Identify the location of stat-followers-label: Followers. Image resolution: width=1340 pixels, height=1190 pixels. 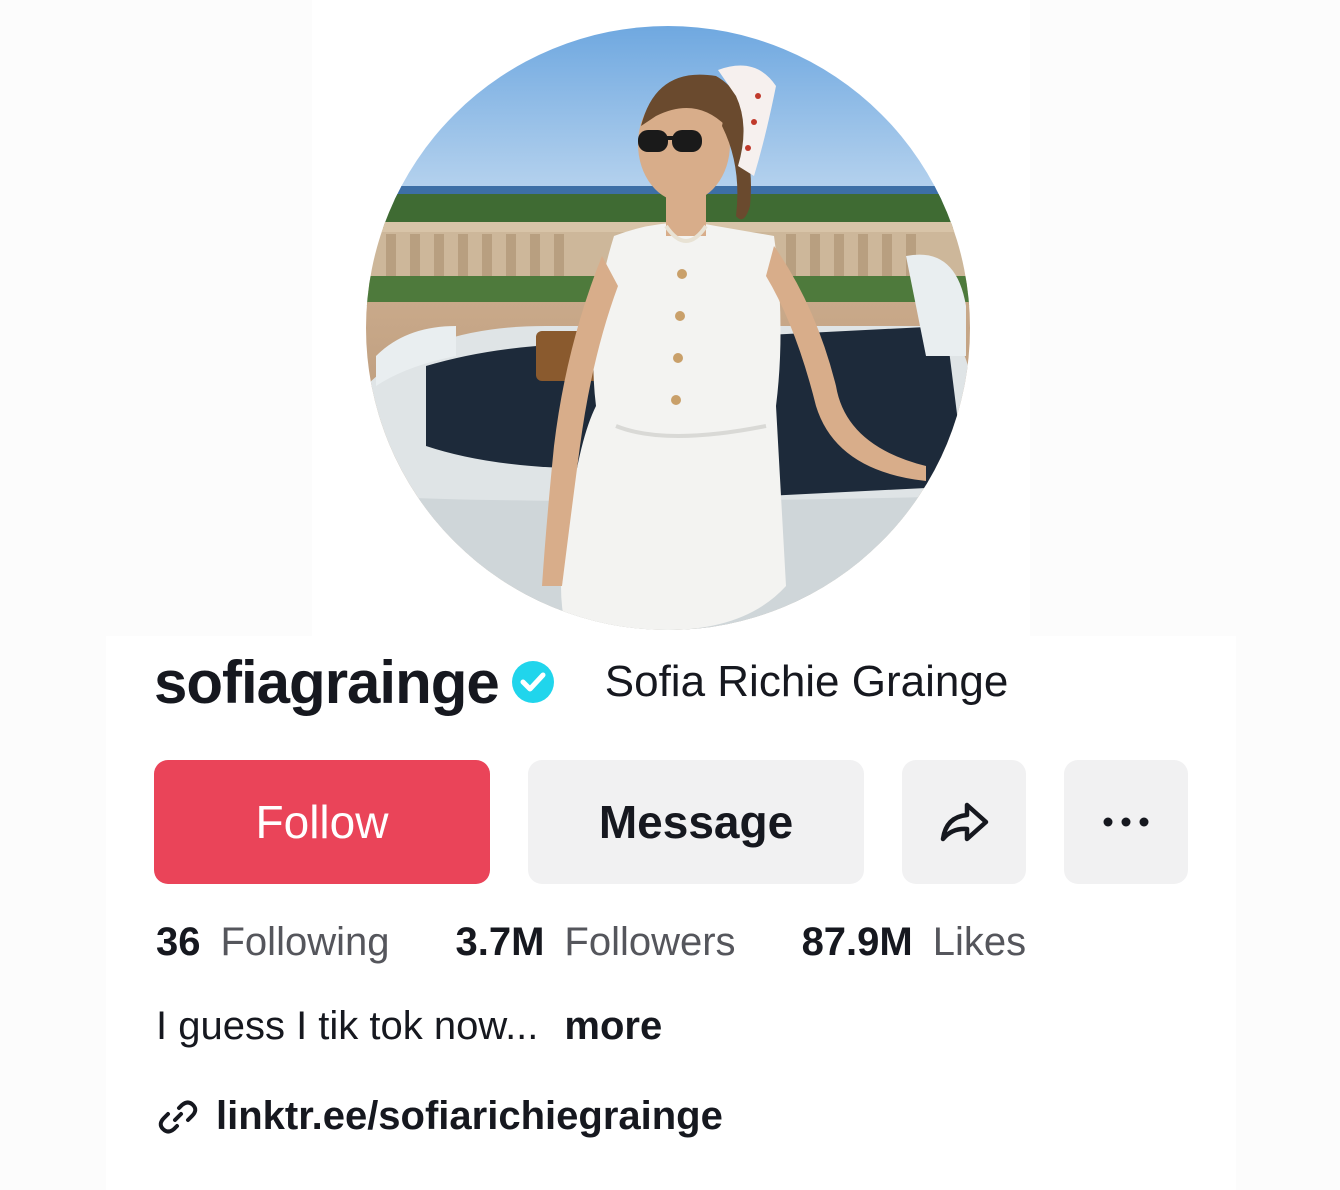
(650, 942).